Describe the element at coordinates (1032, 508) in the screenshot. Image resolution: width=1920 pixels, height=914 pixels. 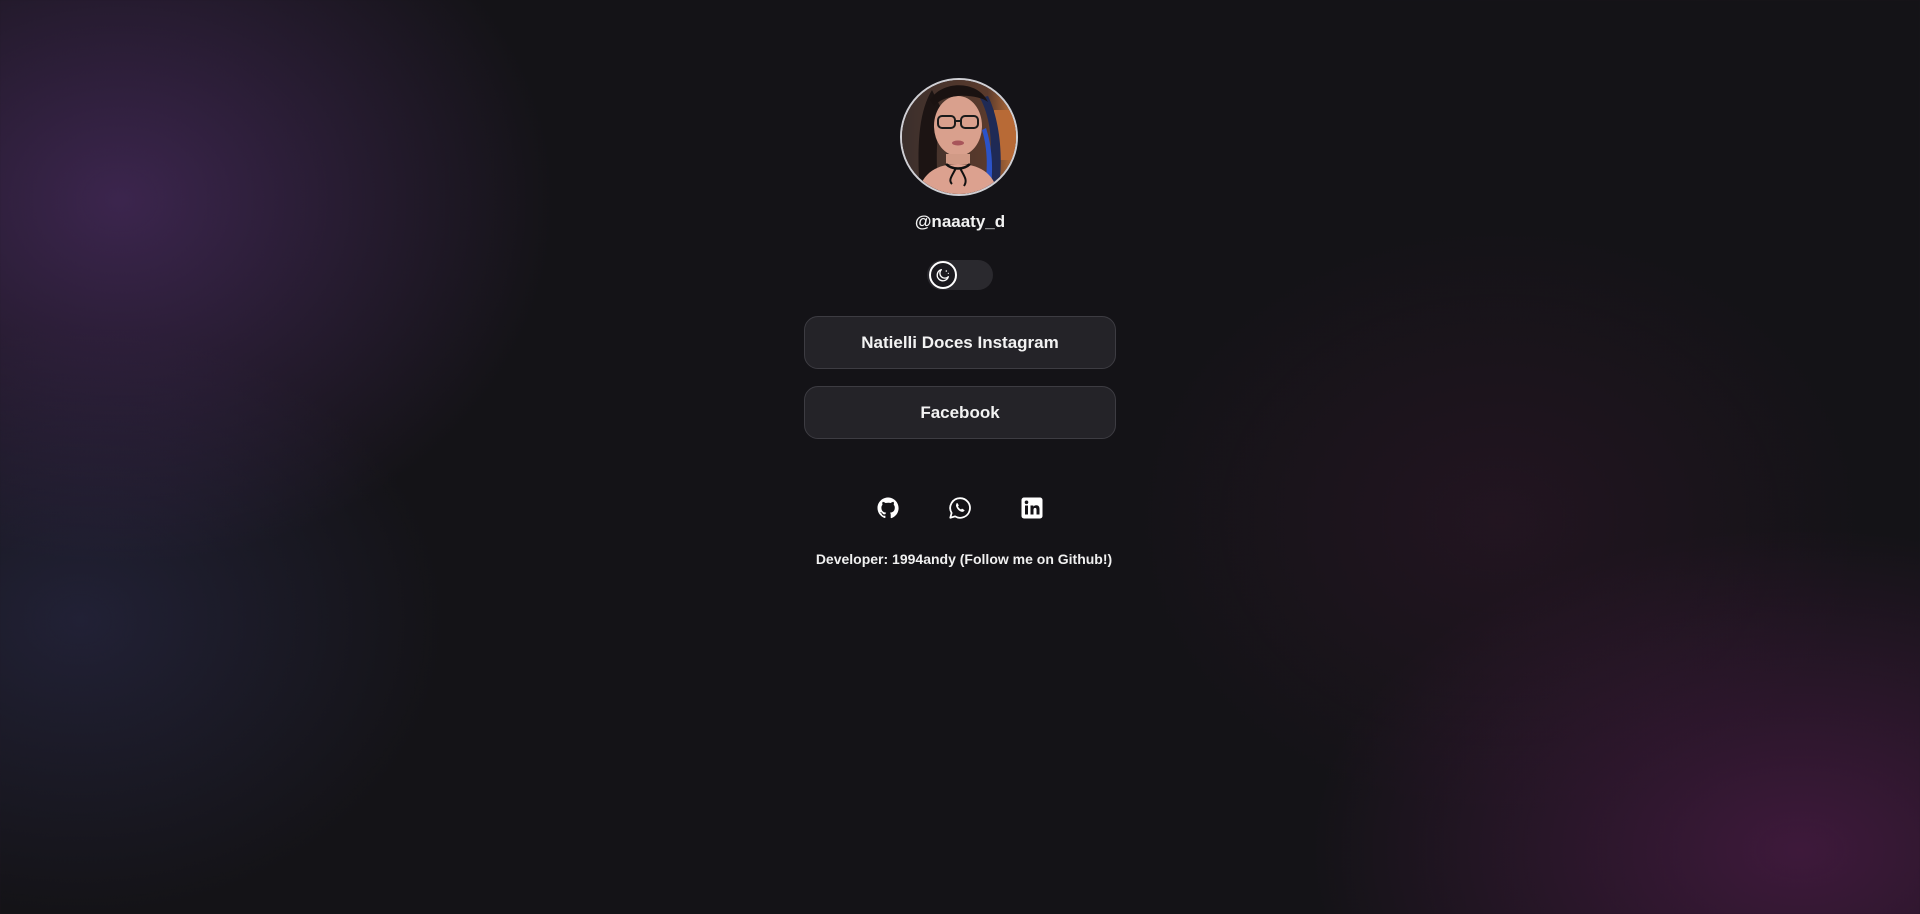
I see `linkedin-icon` at that location.